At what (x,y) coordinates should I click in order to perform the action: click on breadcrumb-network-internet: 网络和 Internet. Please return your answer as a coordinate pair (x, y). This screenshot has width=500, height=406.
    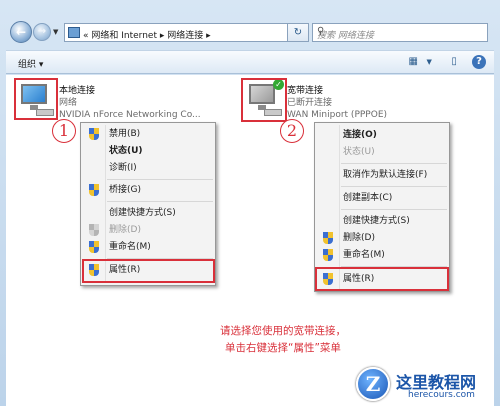
    Looking at the image, I should click on (124, 36).